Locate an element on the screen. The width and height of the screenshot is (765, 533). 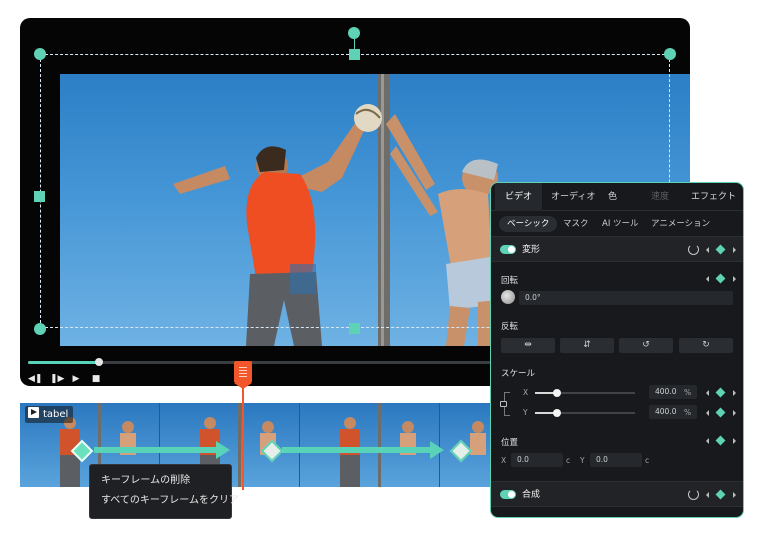
playhead-handle is located at coordinates (243, 375).